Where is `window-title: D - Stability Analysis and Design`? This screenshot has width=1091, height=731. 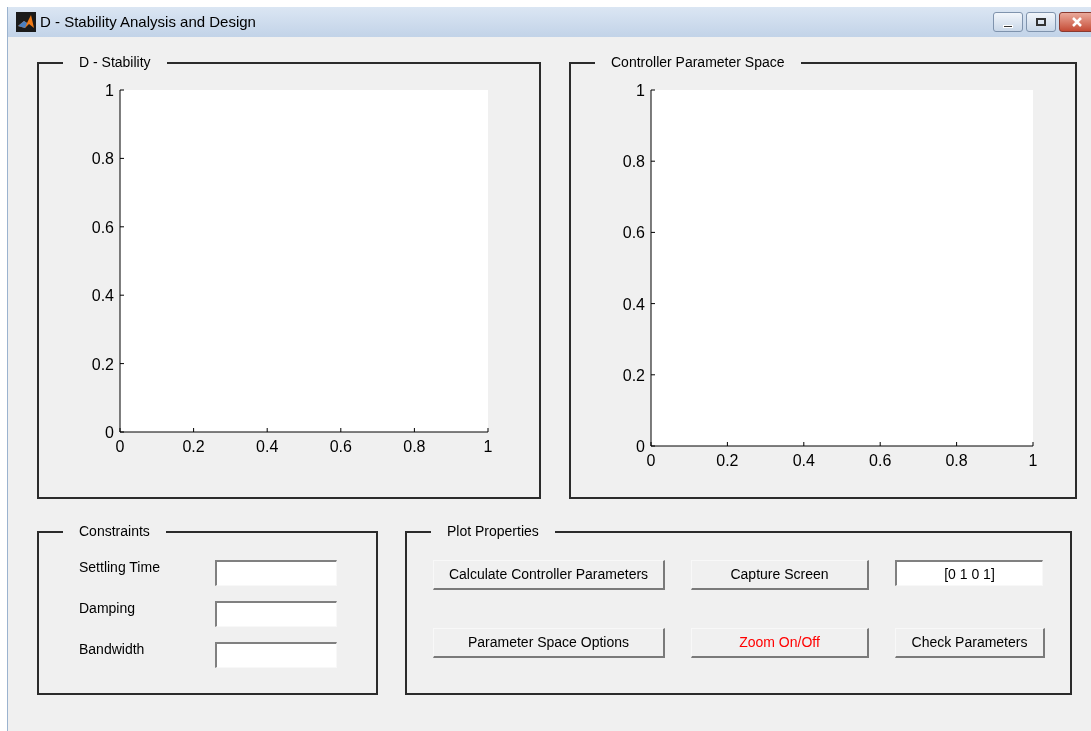 window-title: D - Stability Analysis and Design is located at coordinates (148, 21).